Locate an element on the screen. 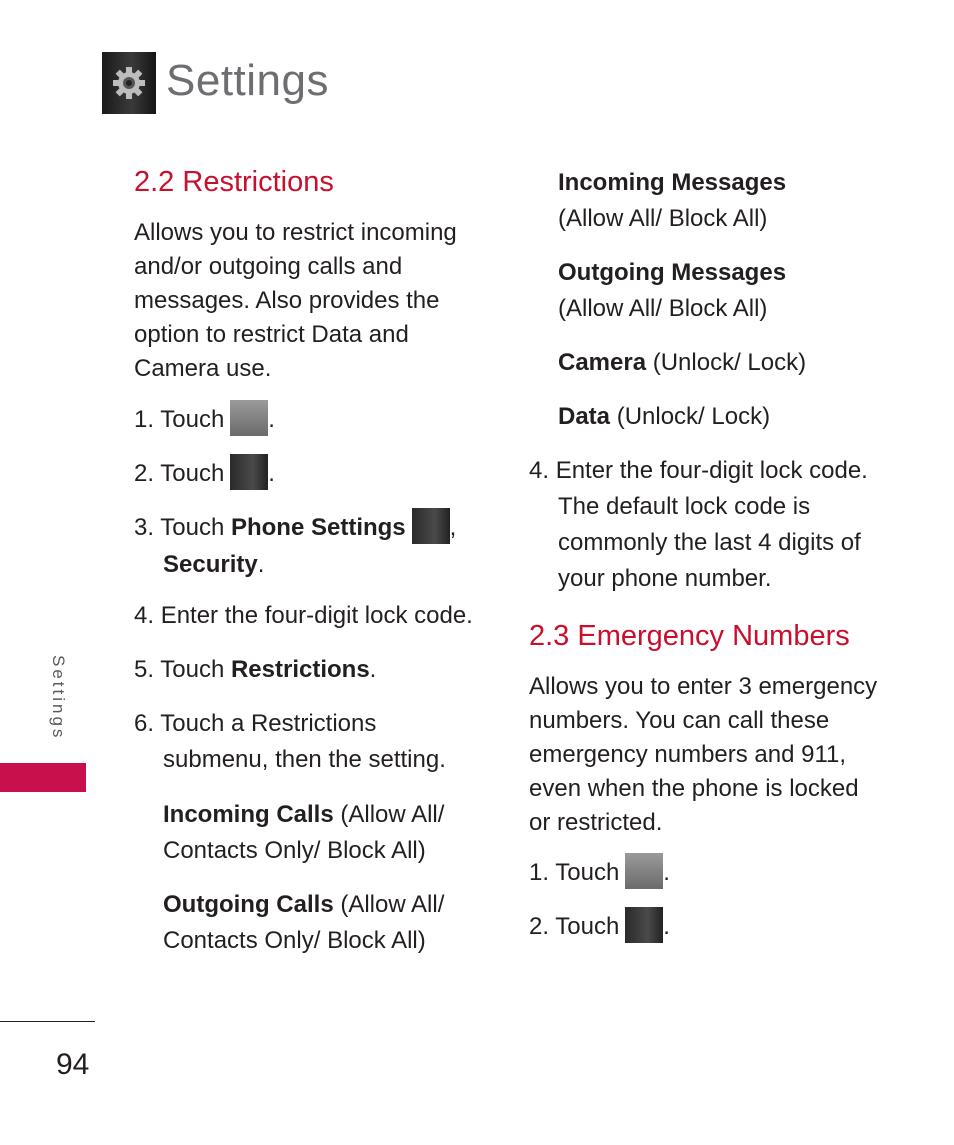 The width and height of the screenshot is (954, 1145). emergency-step-2: 2. Touch. is located at coordinates (599, 926).